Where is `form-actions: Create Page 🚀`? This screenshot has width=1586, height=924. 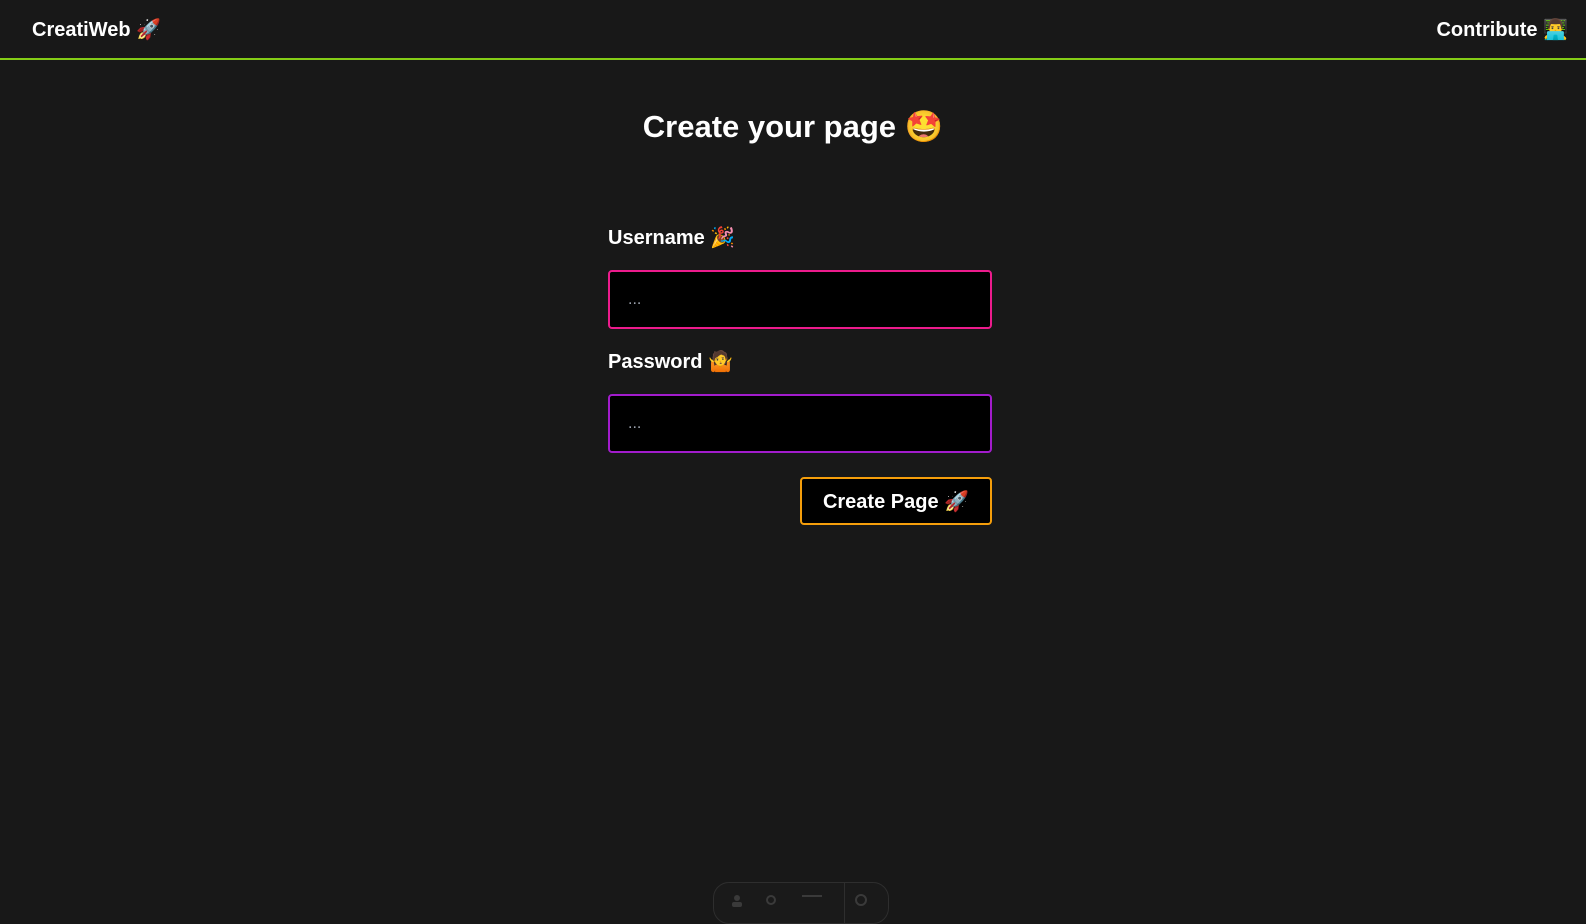
form-actions: Create Page 🚀 is located at coordinates (800, 501).